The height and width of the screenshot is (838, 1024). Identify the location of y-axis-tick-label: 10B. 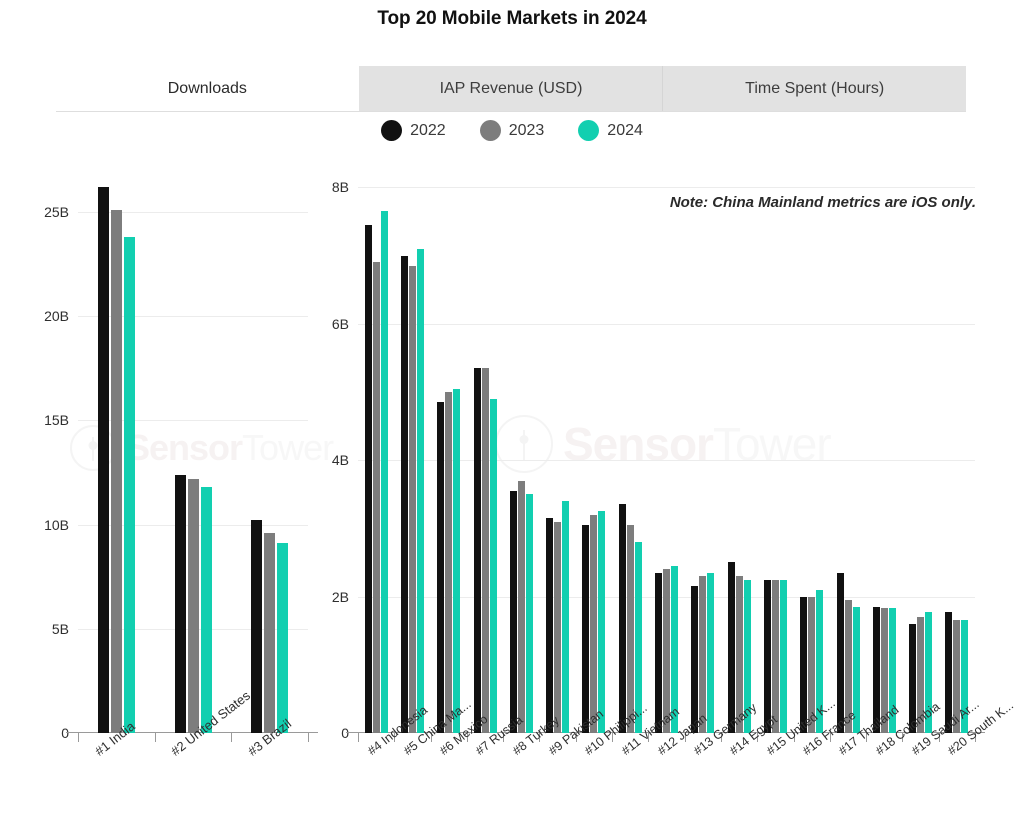
(56, 524).